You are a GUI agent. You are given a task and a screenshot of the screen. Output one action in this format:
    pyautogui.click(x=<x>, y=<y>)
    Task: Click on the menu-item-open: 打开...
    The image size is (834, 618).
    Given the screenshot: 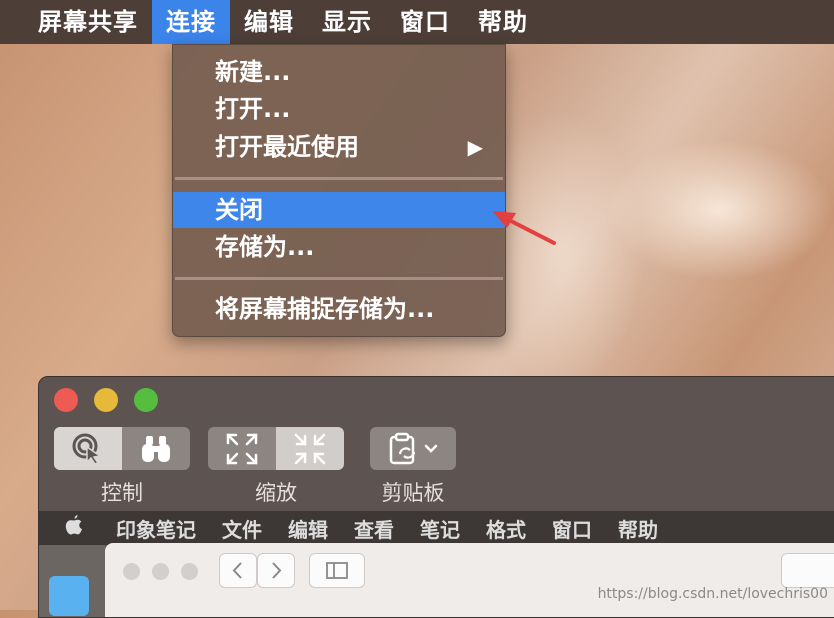 What is the action you would take?
    pyautogui.click(x=339, y=109)
    